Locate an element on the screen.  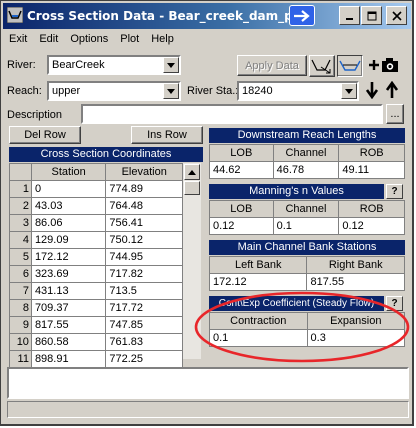
downstream-title: Downstream Reach Lengths is located at coordinates (307, 135).